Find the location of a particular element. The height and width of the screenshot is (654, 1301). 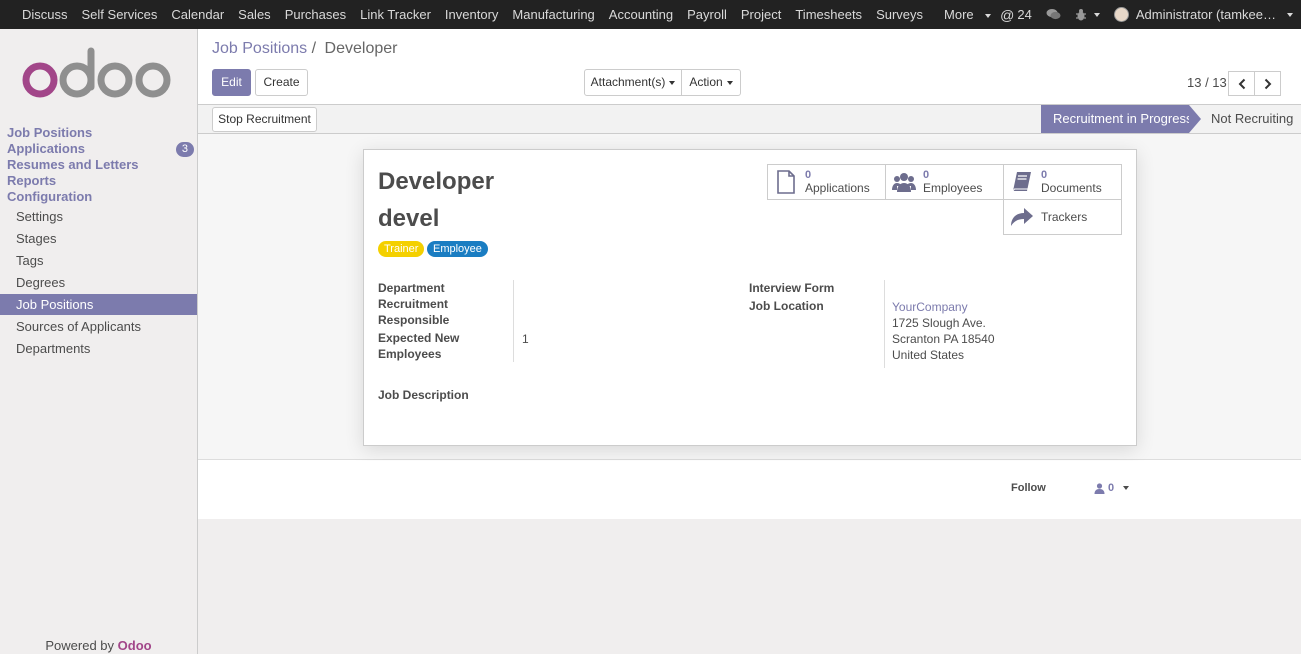

sidebar-item-resumes: Resumes and Letters is located at coordinates (73, 164).